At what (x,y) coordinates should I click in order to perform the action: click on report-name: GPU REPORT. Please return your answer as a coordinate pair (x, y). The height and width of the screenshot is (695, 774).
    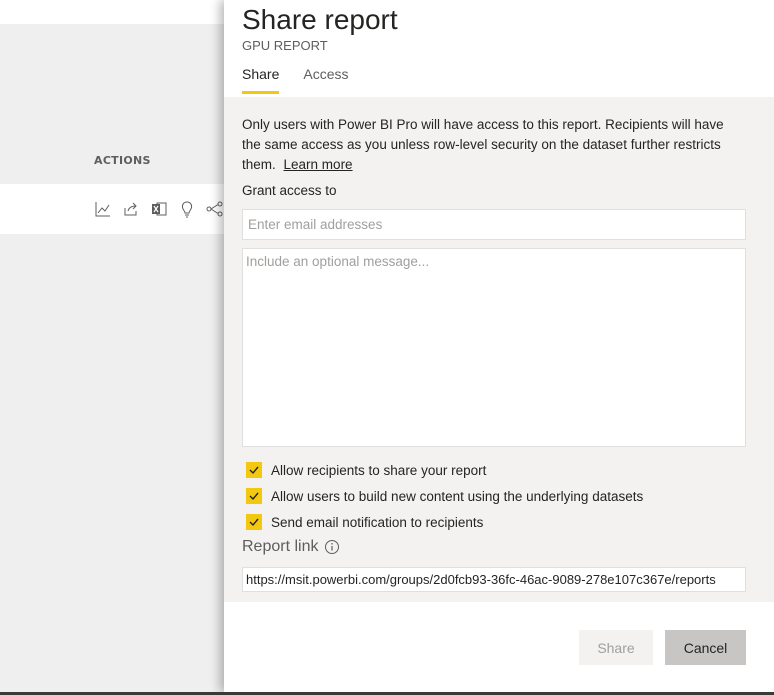
    Looking at the image, I should click on (285, 45).